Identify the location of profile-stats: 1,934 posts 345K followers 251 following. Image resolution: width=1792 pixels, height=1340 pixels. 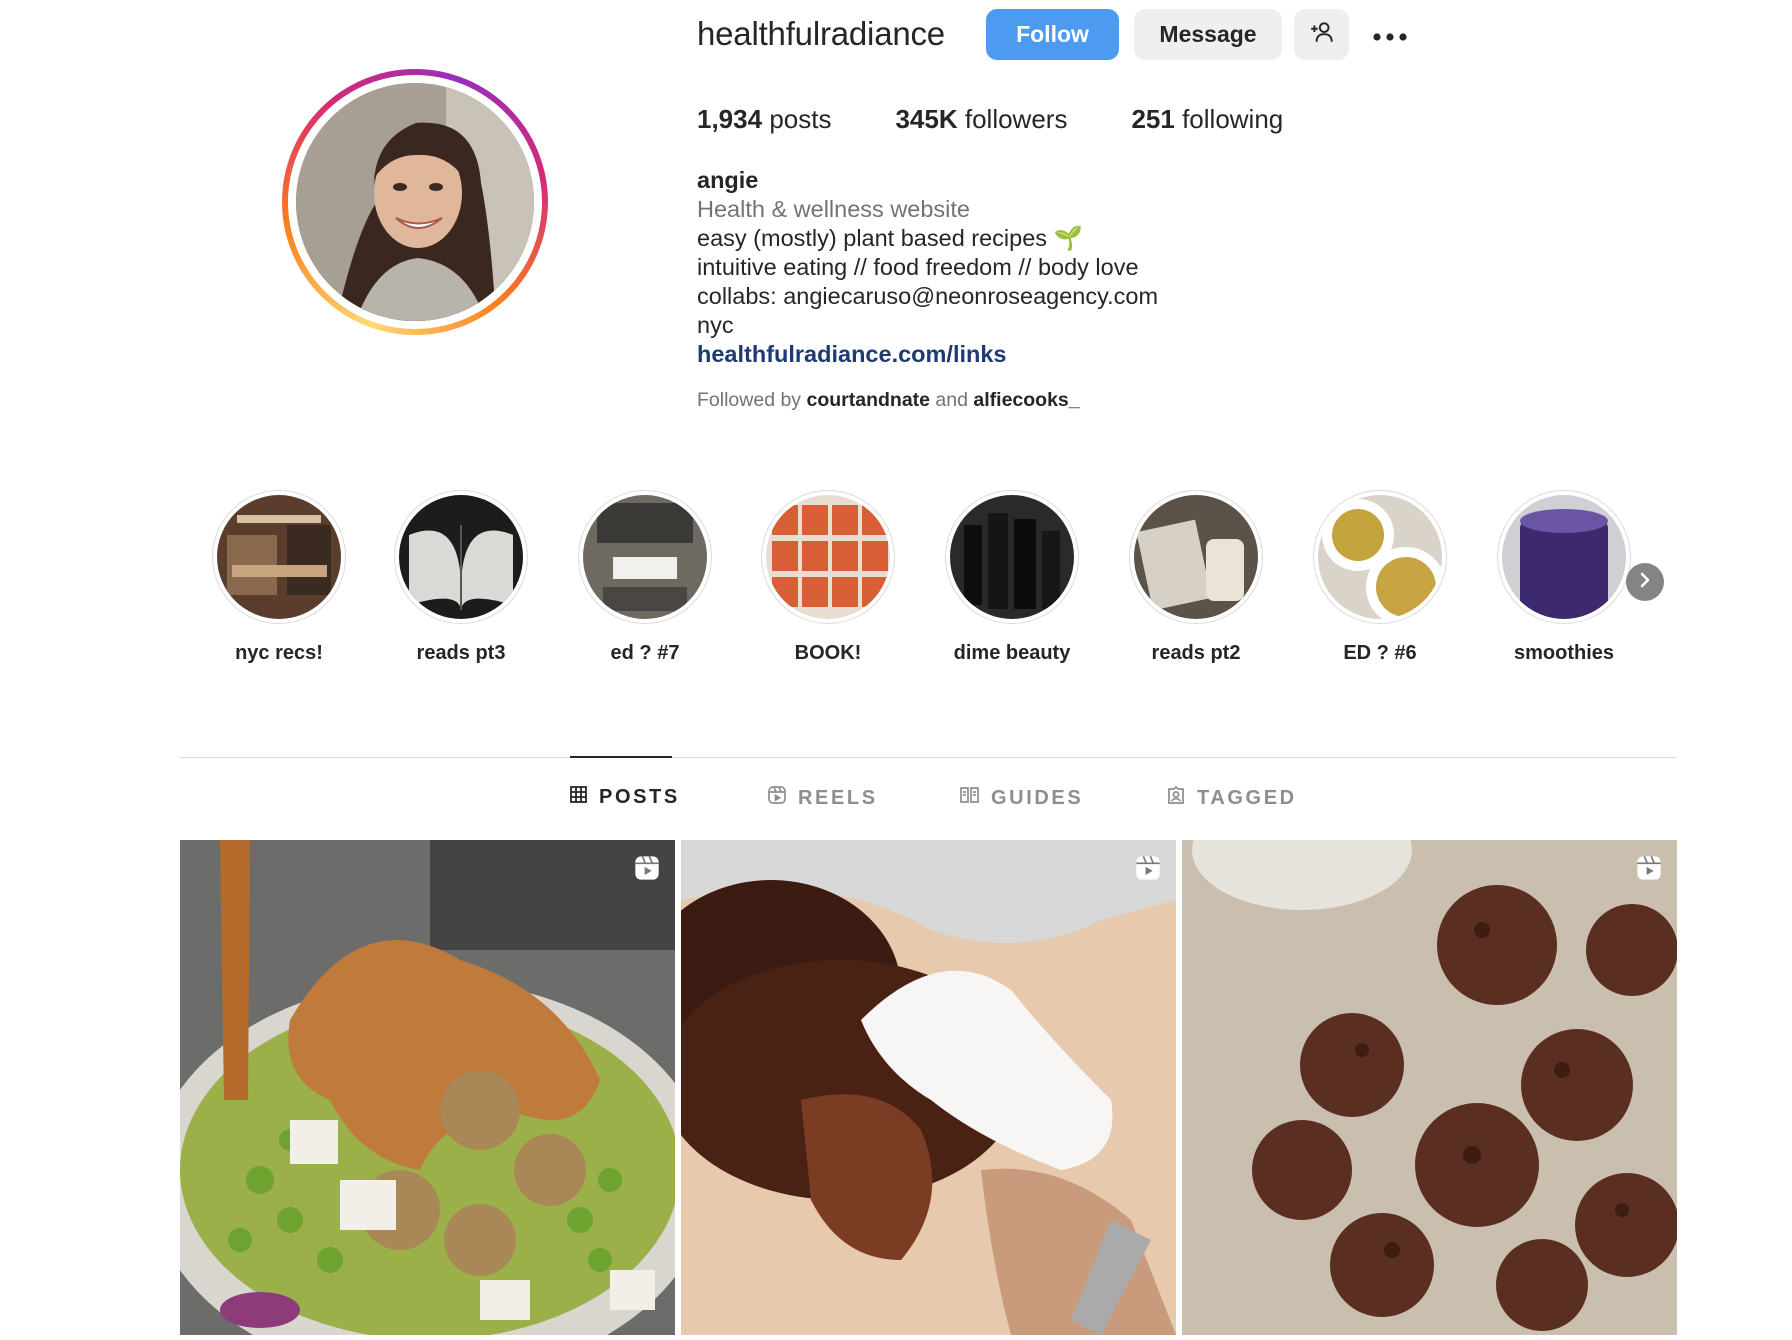
(1022, 119).